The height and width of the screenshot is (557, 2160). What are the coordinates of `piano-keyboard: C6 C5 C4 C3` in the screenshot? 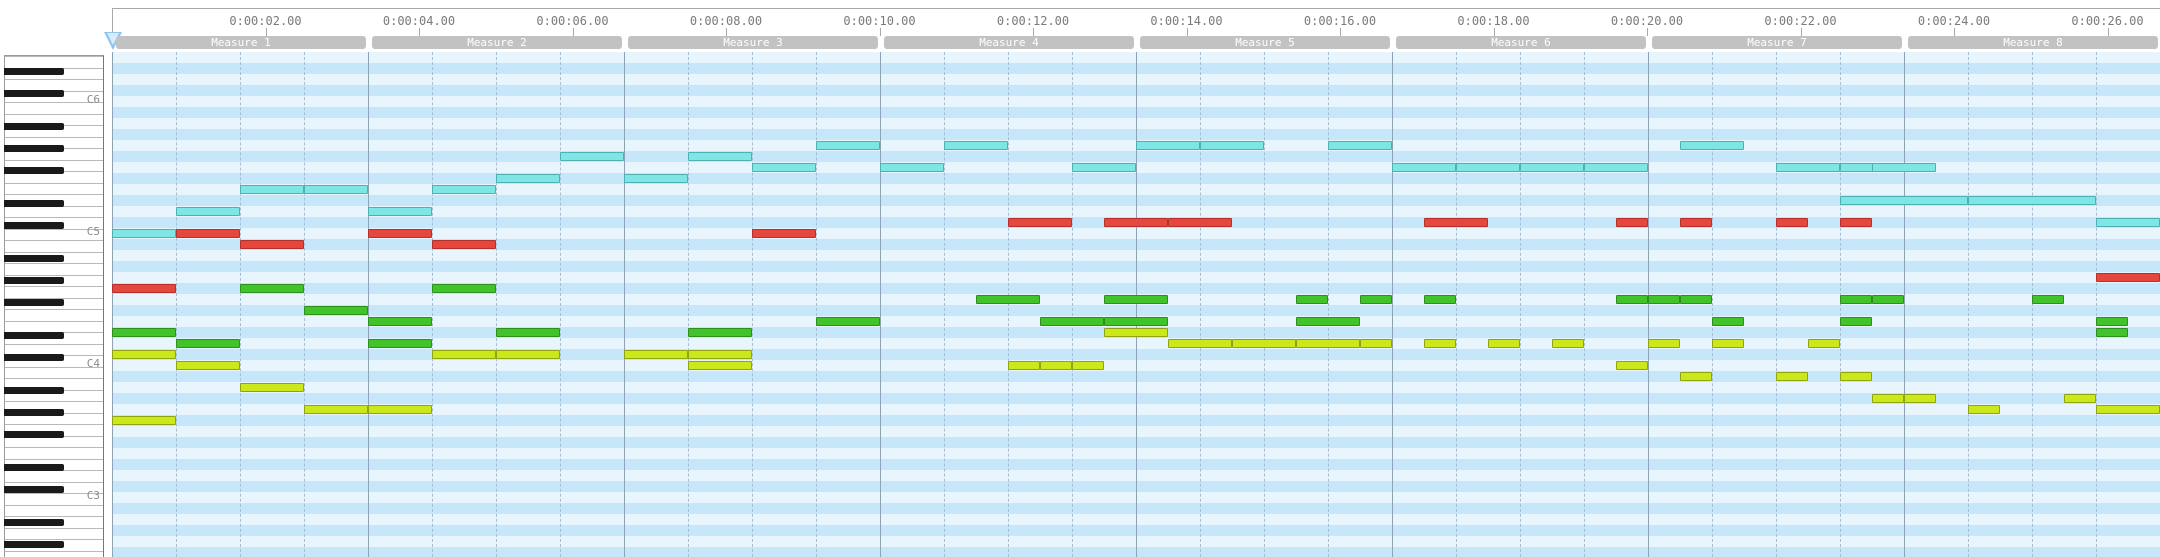 It's located at (54, 304).